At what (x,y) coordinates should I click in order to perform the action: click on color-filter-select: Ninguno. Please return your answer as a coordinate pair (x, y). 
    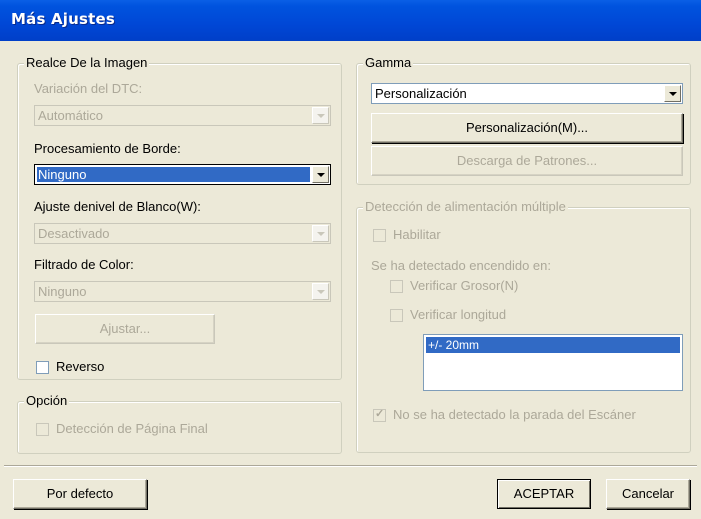
    Looking at the image, I should click on (182, 291).